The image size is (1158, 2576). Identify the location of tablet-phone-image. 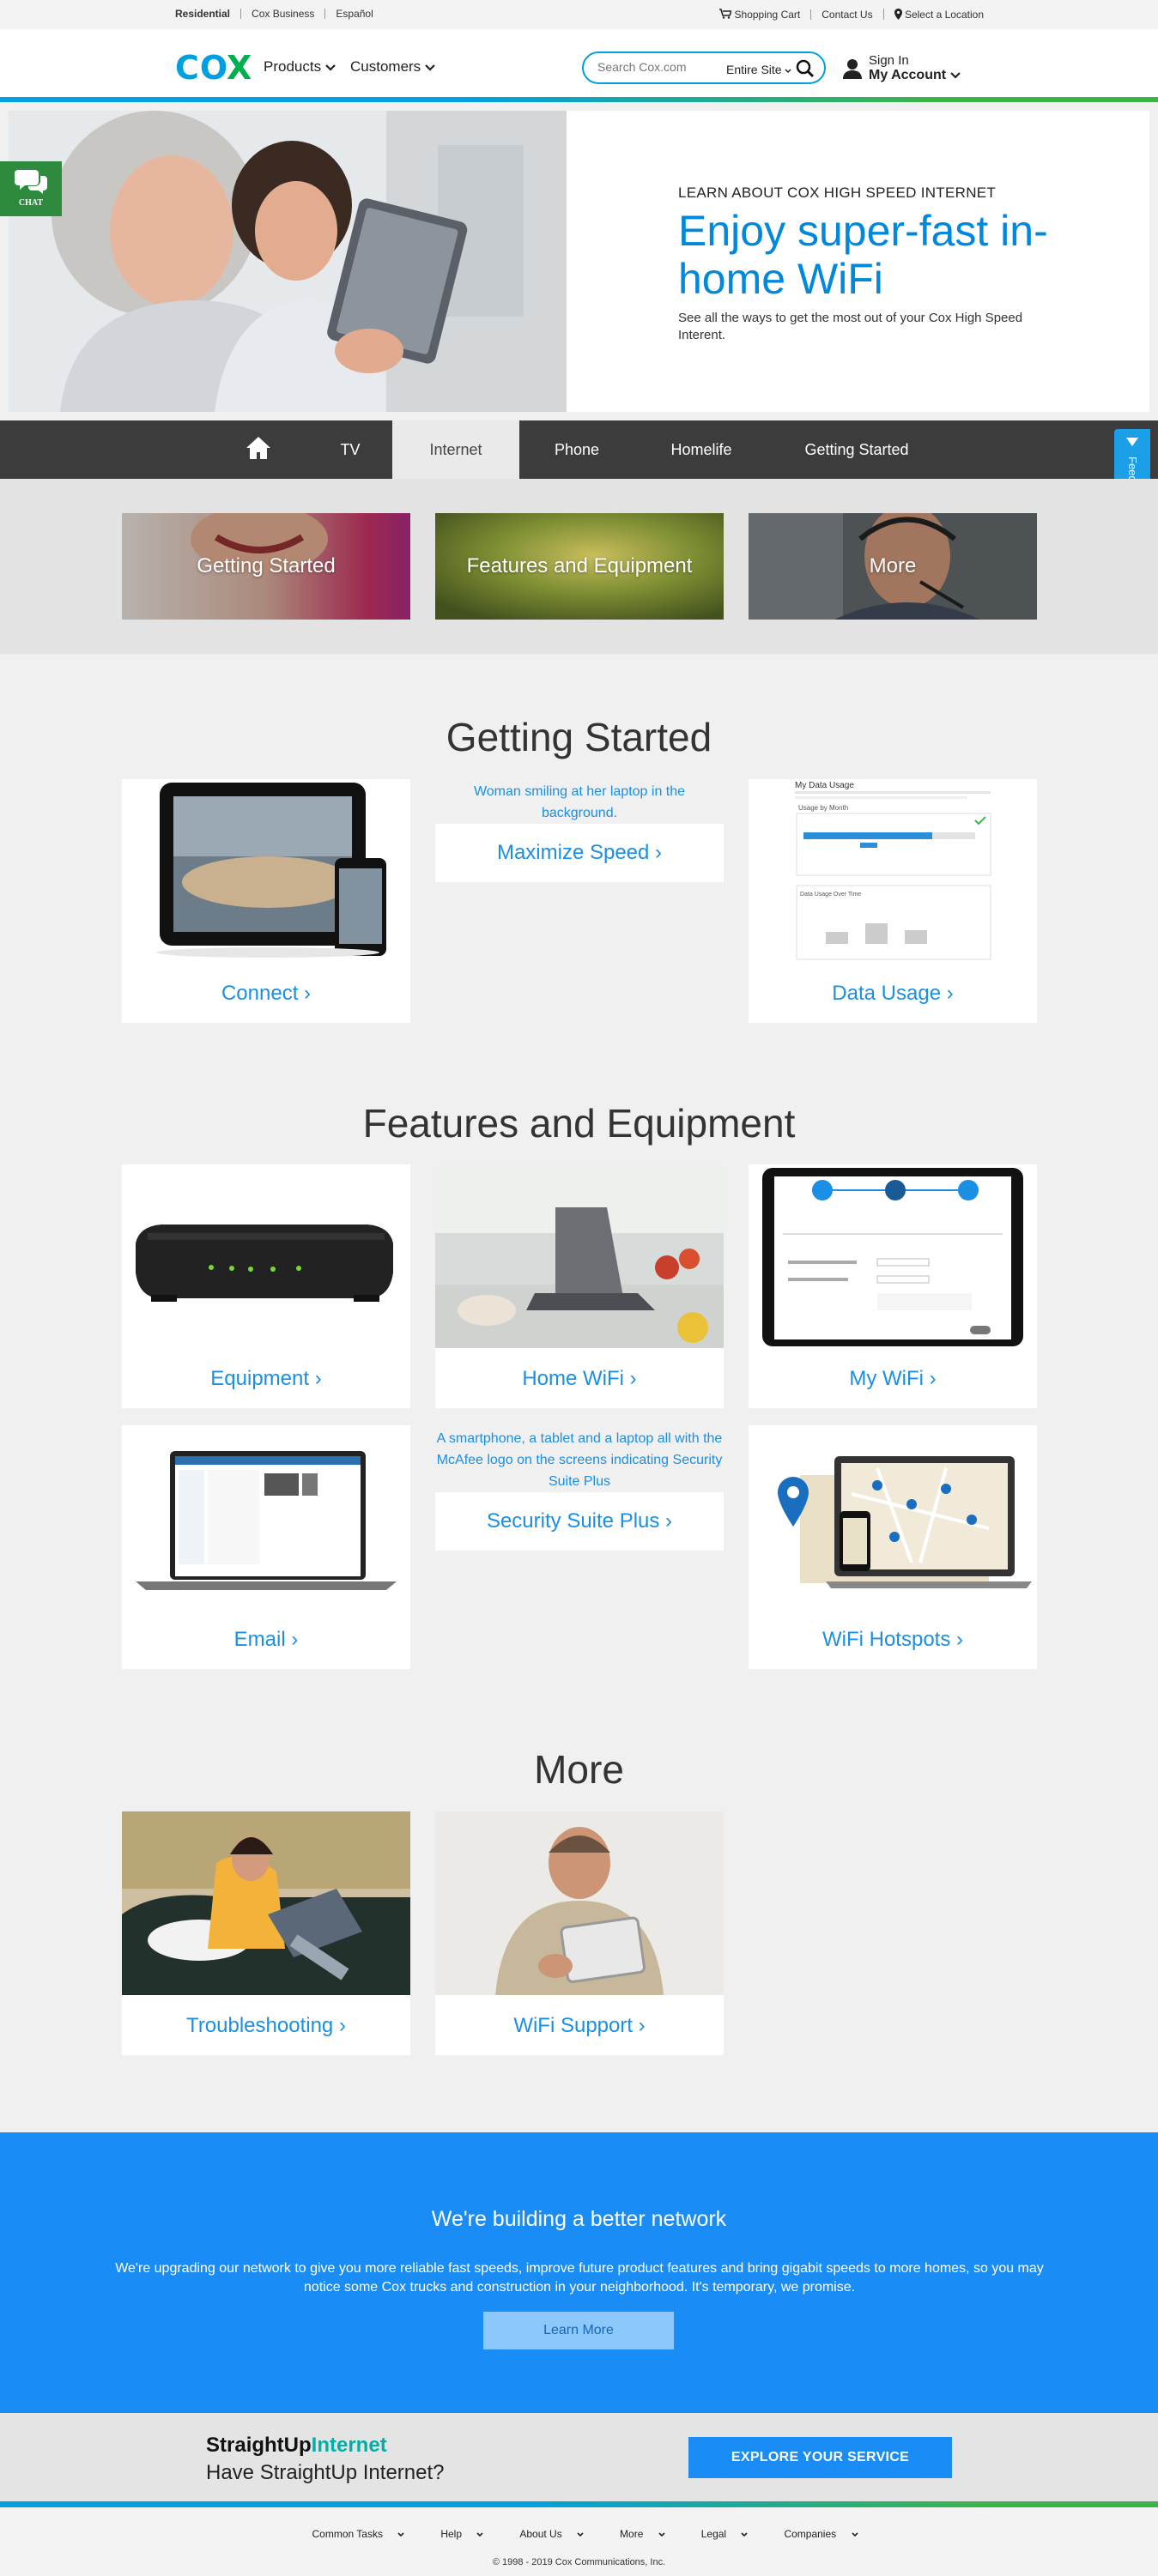
(266, 871).